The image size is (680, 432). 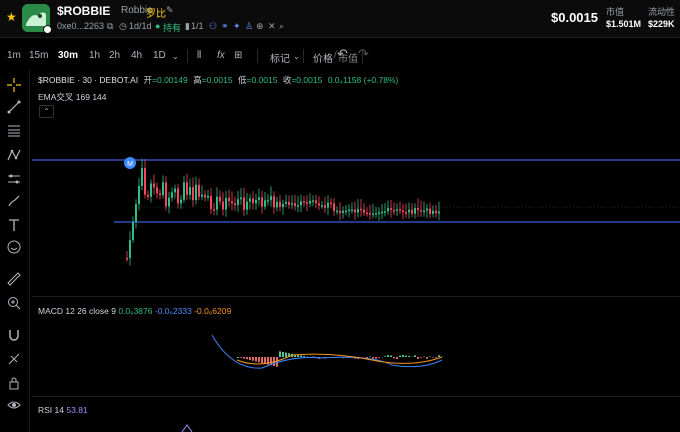 I want to click on smiley-icon, so click(x=14, y=247).